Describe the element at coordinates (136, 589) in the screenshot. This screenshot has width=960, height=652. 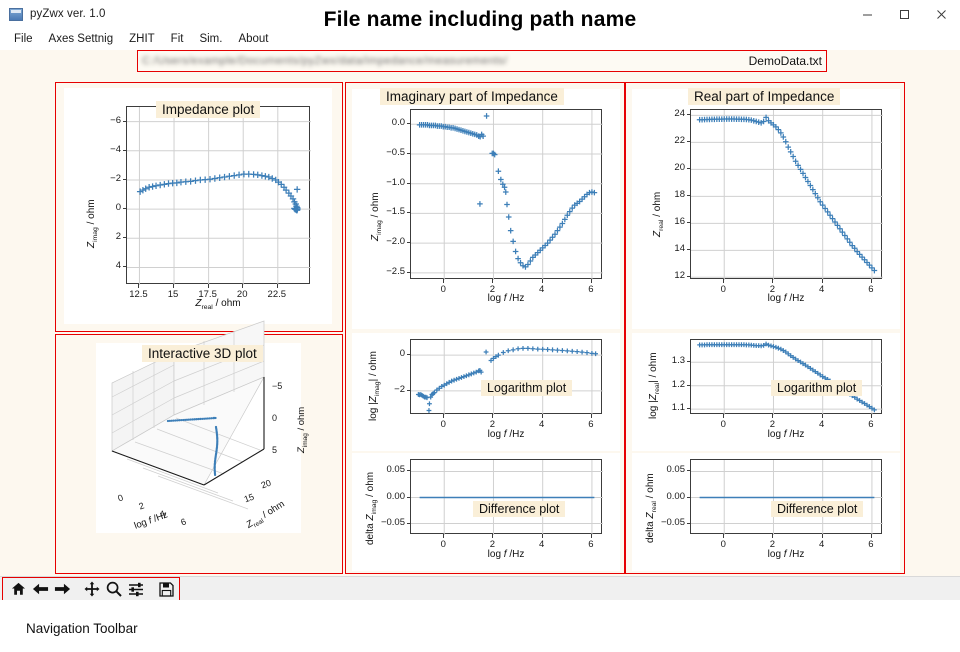
I see `configure-subplots-icon` at that location.